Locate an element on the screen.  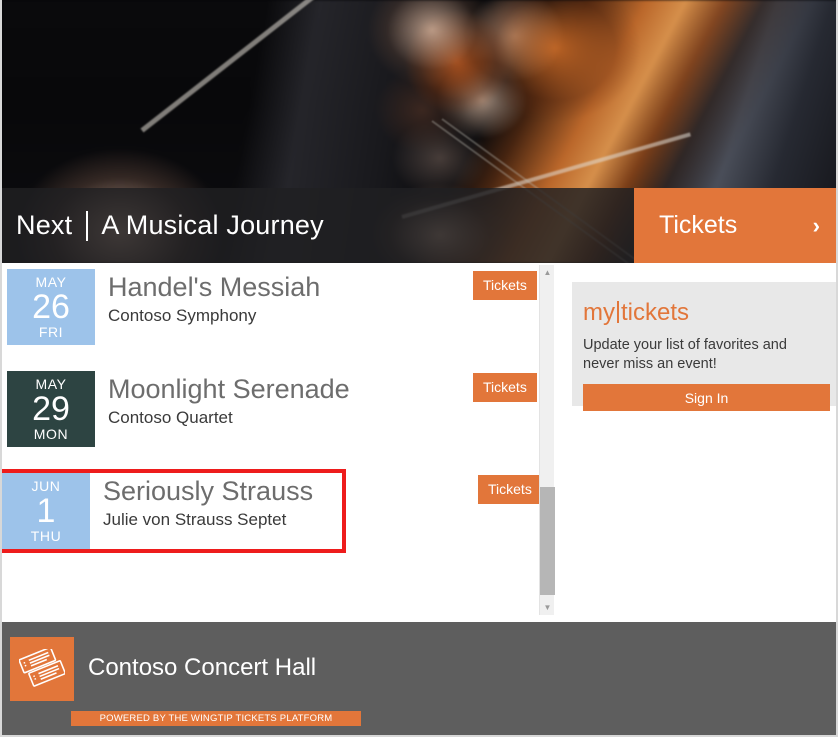
hero-tickets-button: Tickets › is located at coordinates (735, 225).